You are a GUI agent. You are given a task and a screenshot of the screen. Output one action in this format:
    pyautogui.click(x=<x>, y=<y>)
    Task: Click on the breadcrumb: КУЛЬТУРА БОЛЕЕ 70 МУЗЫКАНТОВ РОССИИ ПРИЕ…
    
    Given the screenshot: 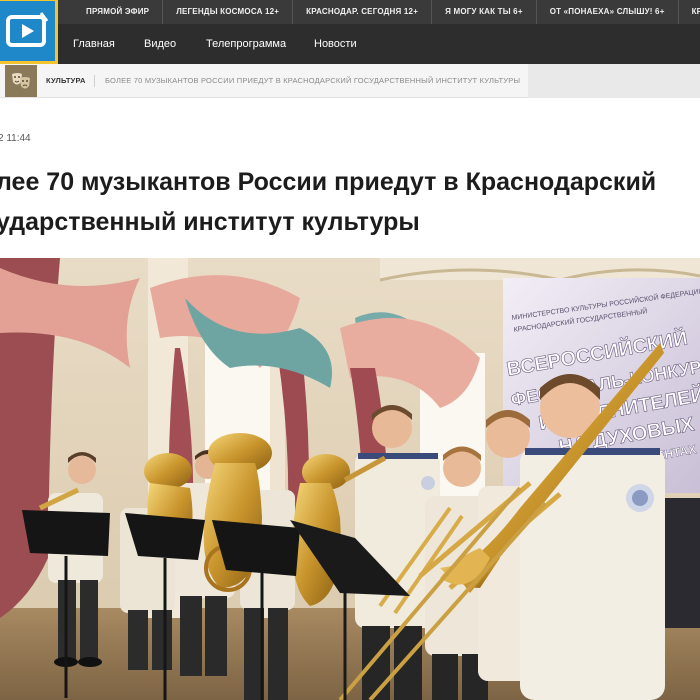 What is the action you would take?
    pyautogui.click(x=350, y=81)
    